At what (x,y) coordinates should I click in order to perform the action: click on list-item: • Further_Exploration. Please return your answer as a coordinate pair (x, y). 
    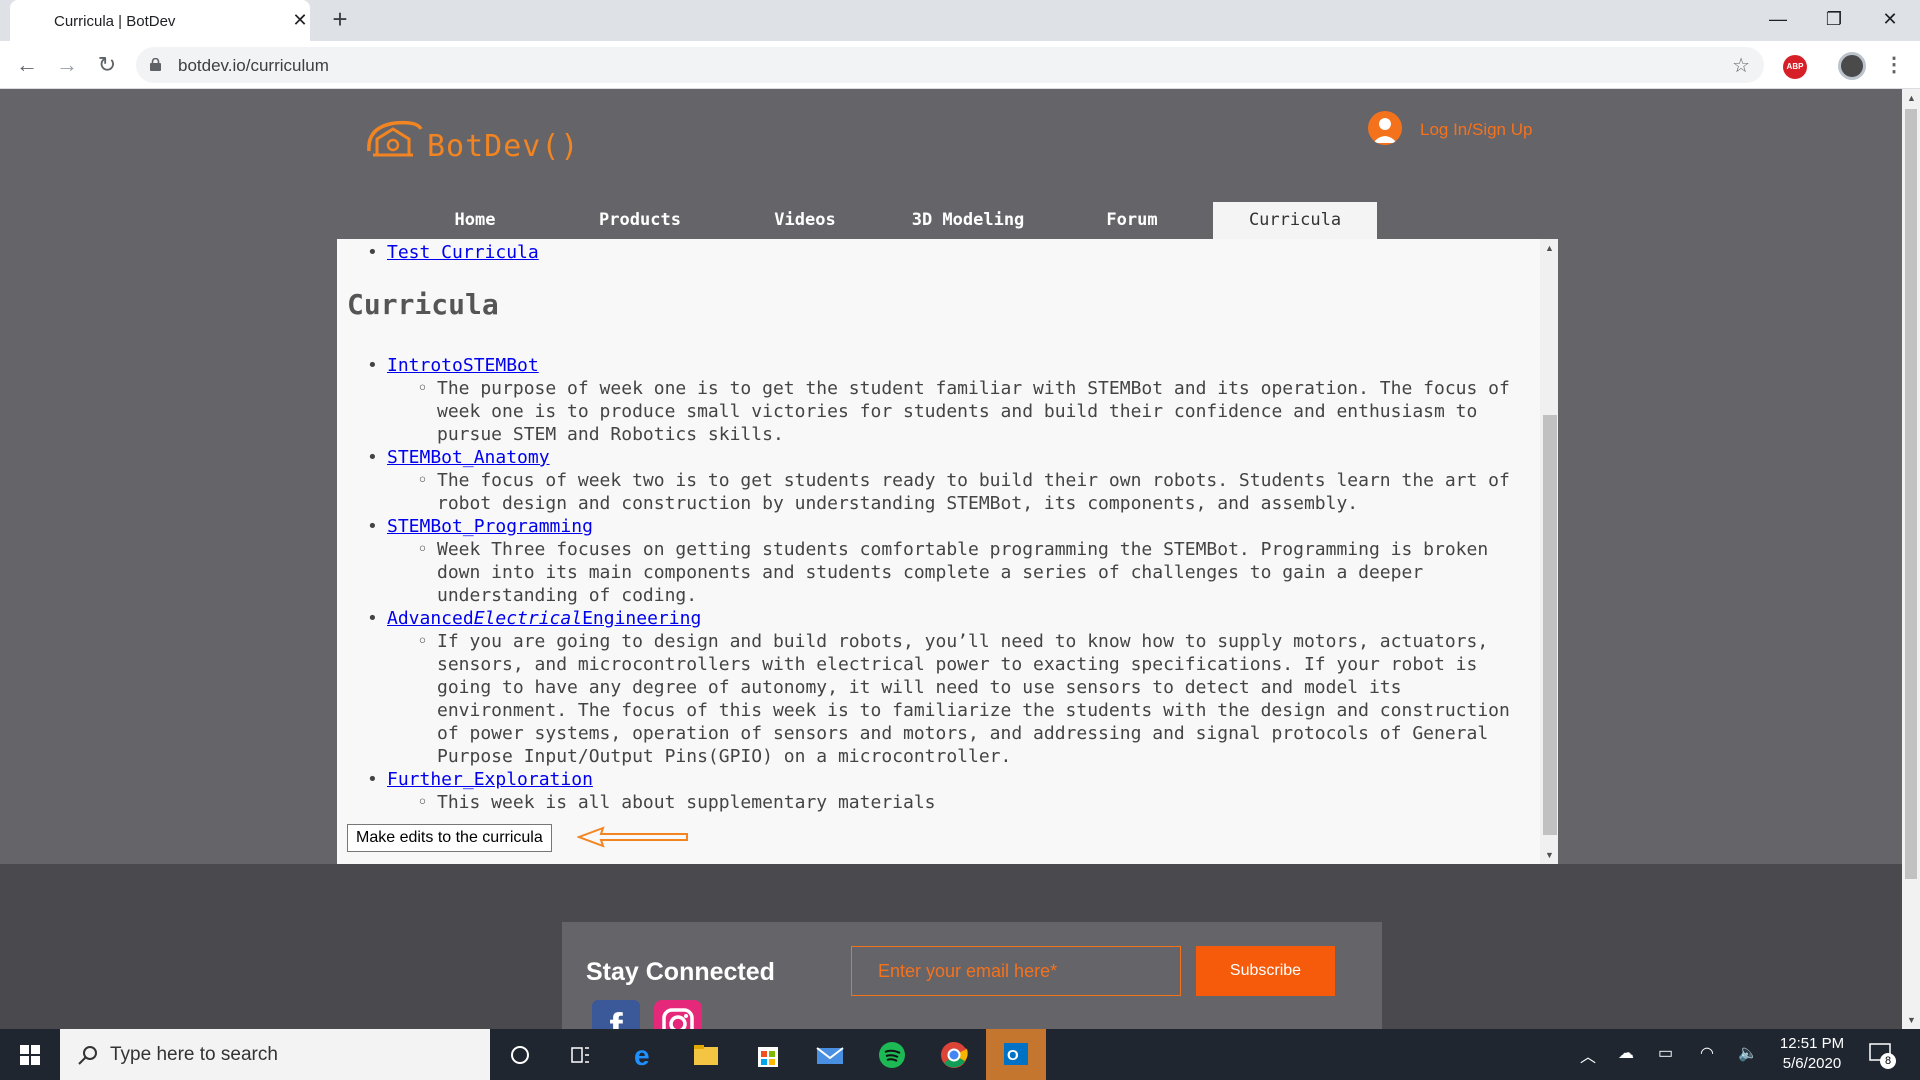
    Looking at the image, I should click on (480, 779).